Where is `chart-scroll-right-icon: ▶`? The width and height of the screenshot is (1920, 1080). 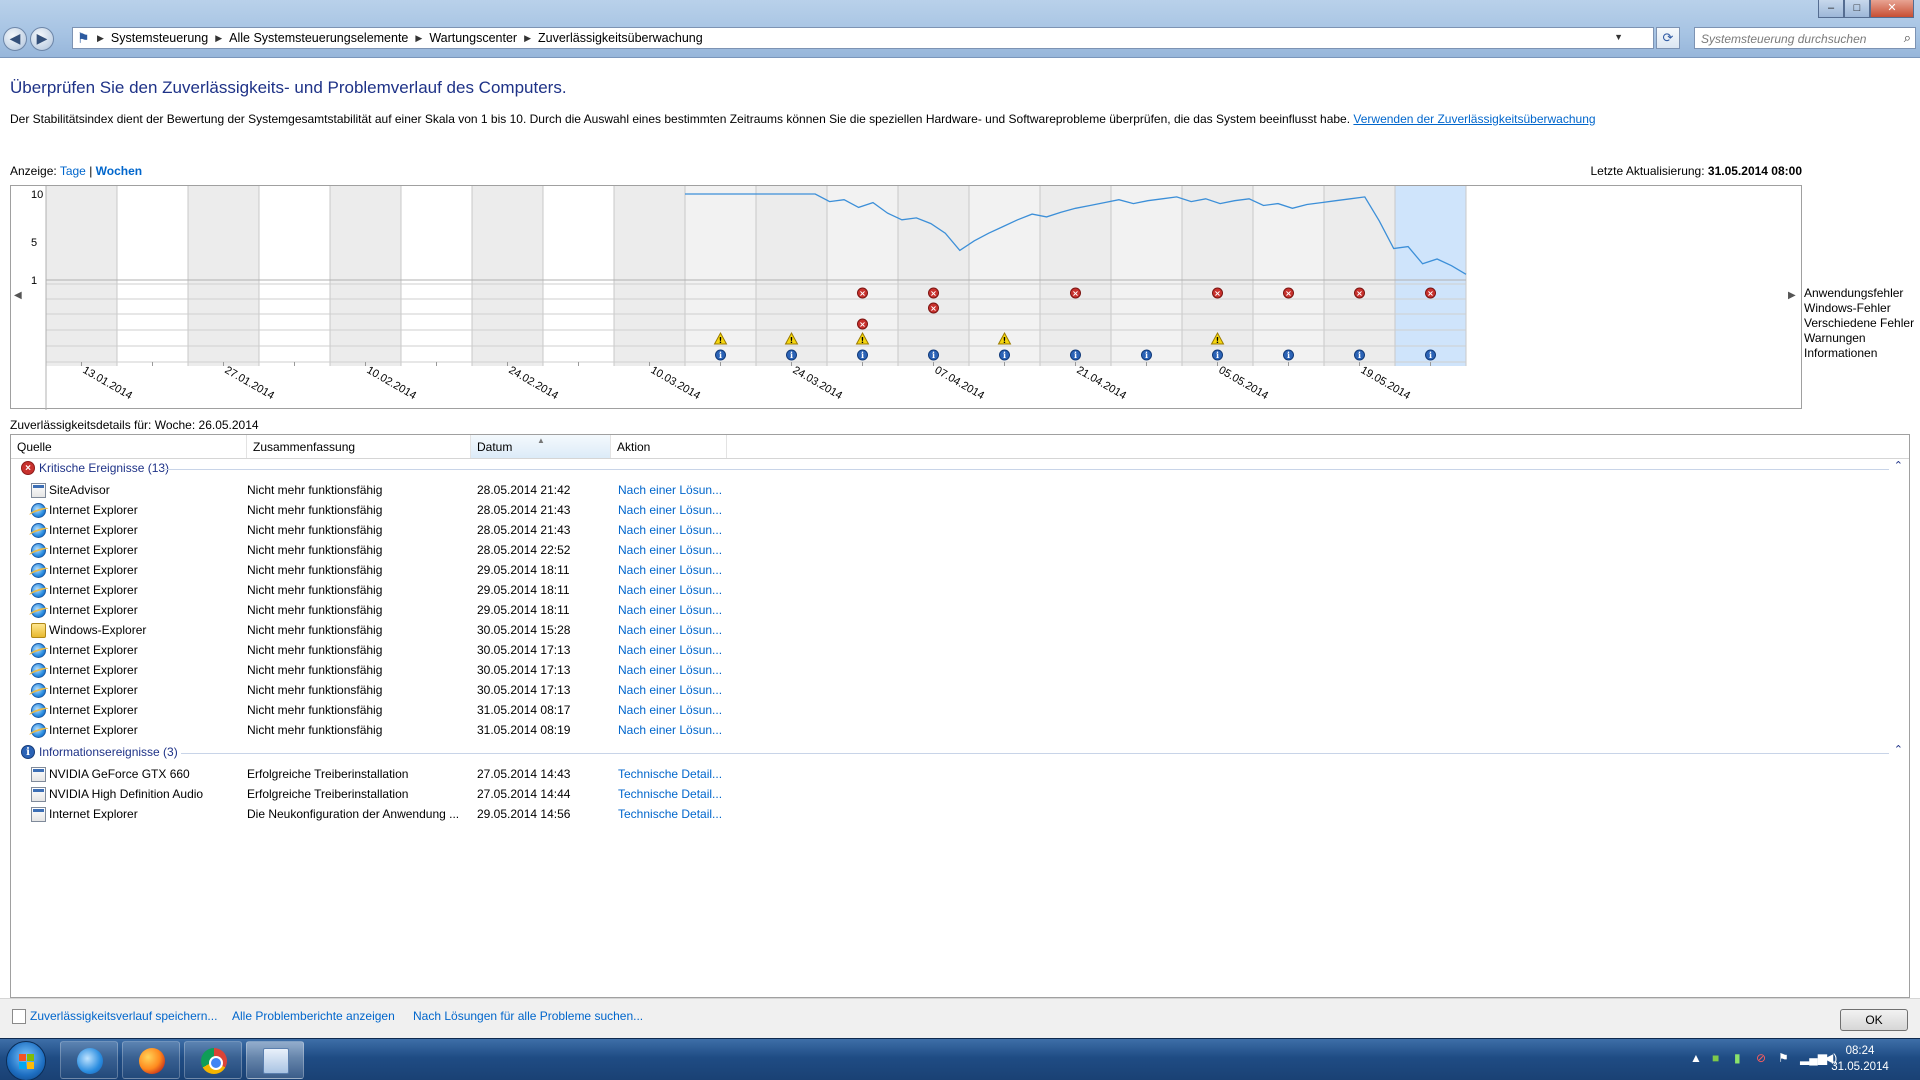 chart-scroll-right-icon: ▶ is located at coordinates (1792, 295).